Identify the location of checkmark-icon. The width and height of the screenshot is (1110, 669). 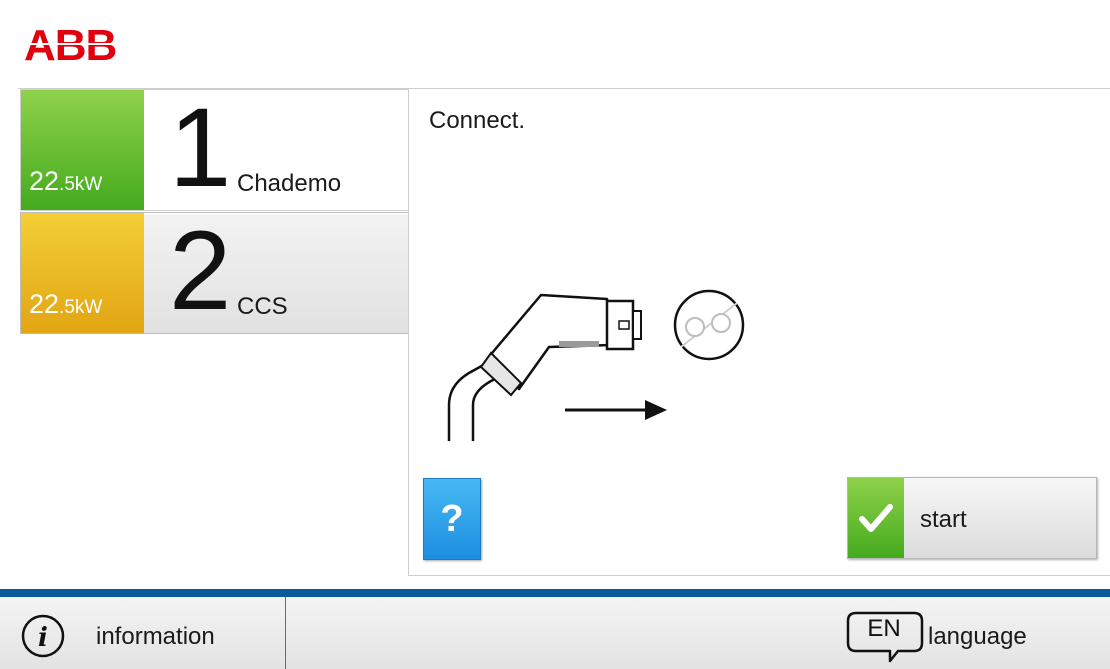
(876, 518).